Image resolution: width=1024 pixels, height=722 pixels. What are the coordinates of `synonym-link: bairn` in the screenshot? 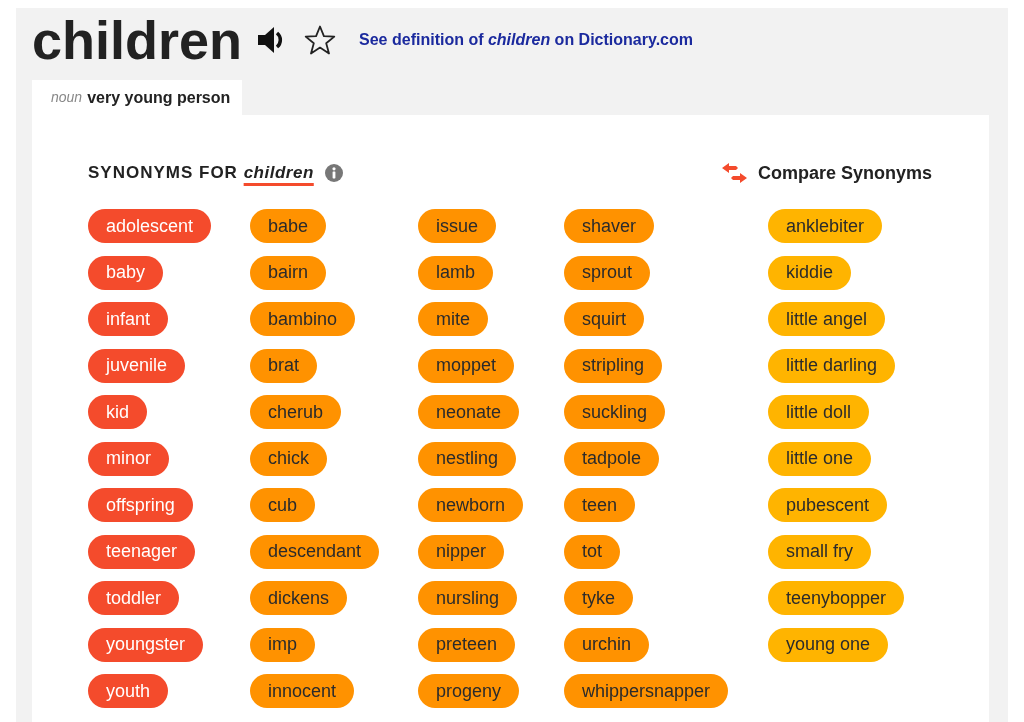 It's located at (288, 272).